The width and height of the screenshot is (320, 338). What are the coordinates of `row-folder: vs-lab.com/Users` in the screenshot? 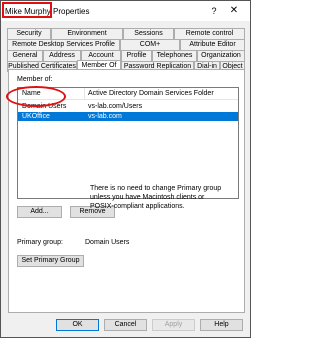 It's located at (115, 106).